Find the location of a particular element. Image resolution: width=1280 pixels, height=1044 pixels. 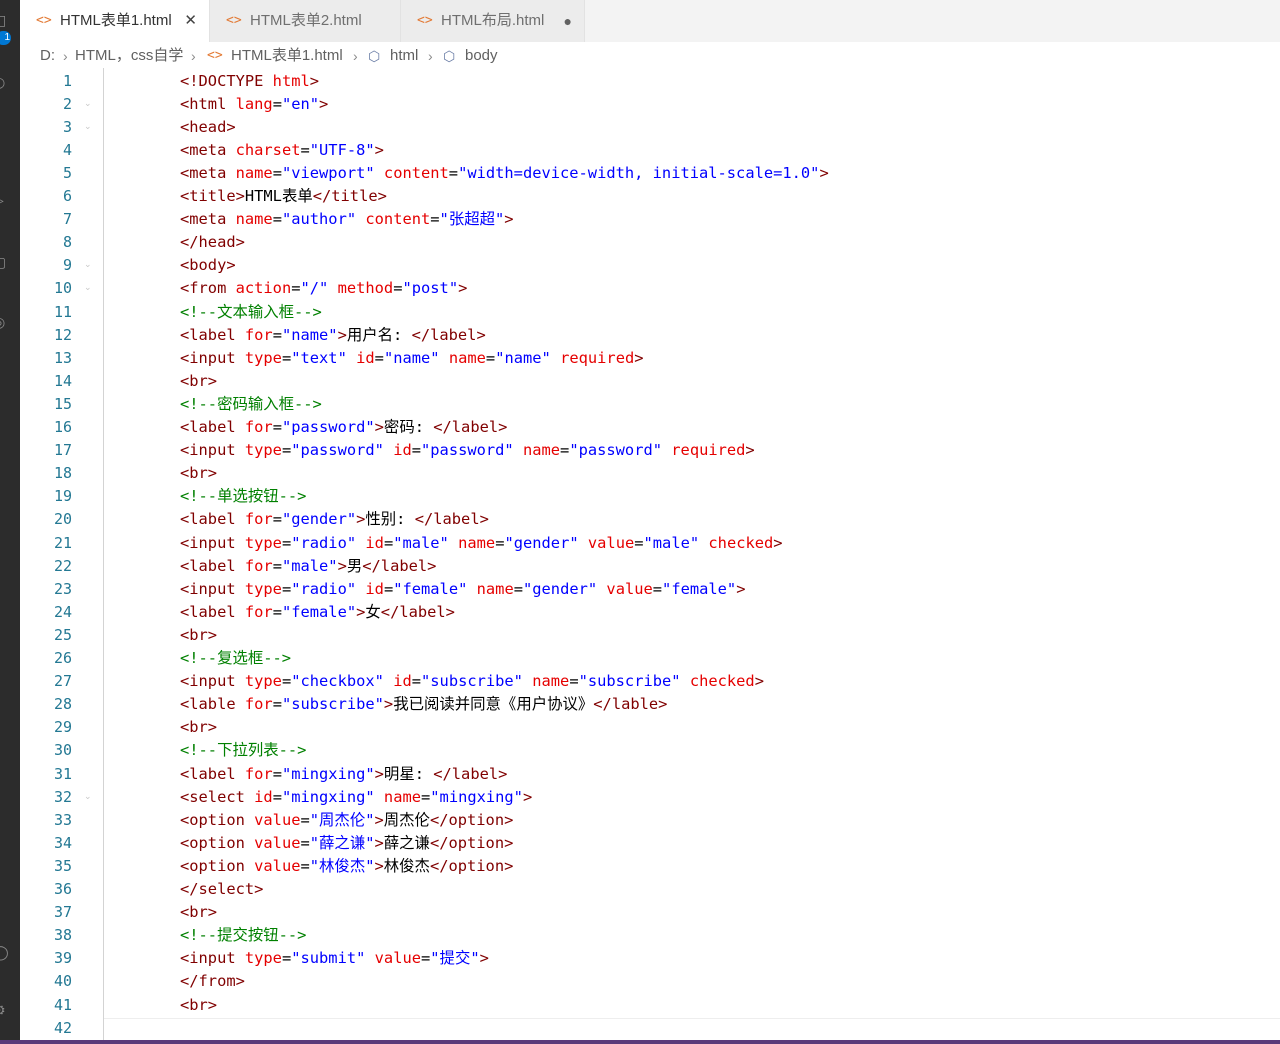

code-line: <select id="mingxing" name="mingxing"> is located at coordinates (356, 797).